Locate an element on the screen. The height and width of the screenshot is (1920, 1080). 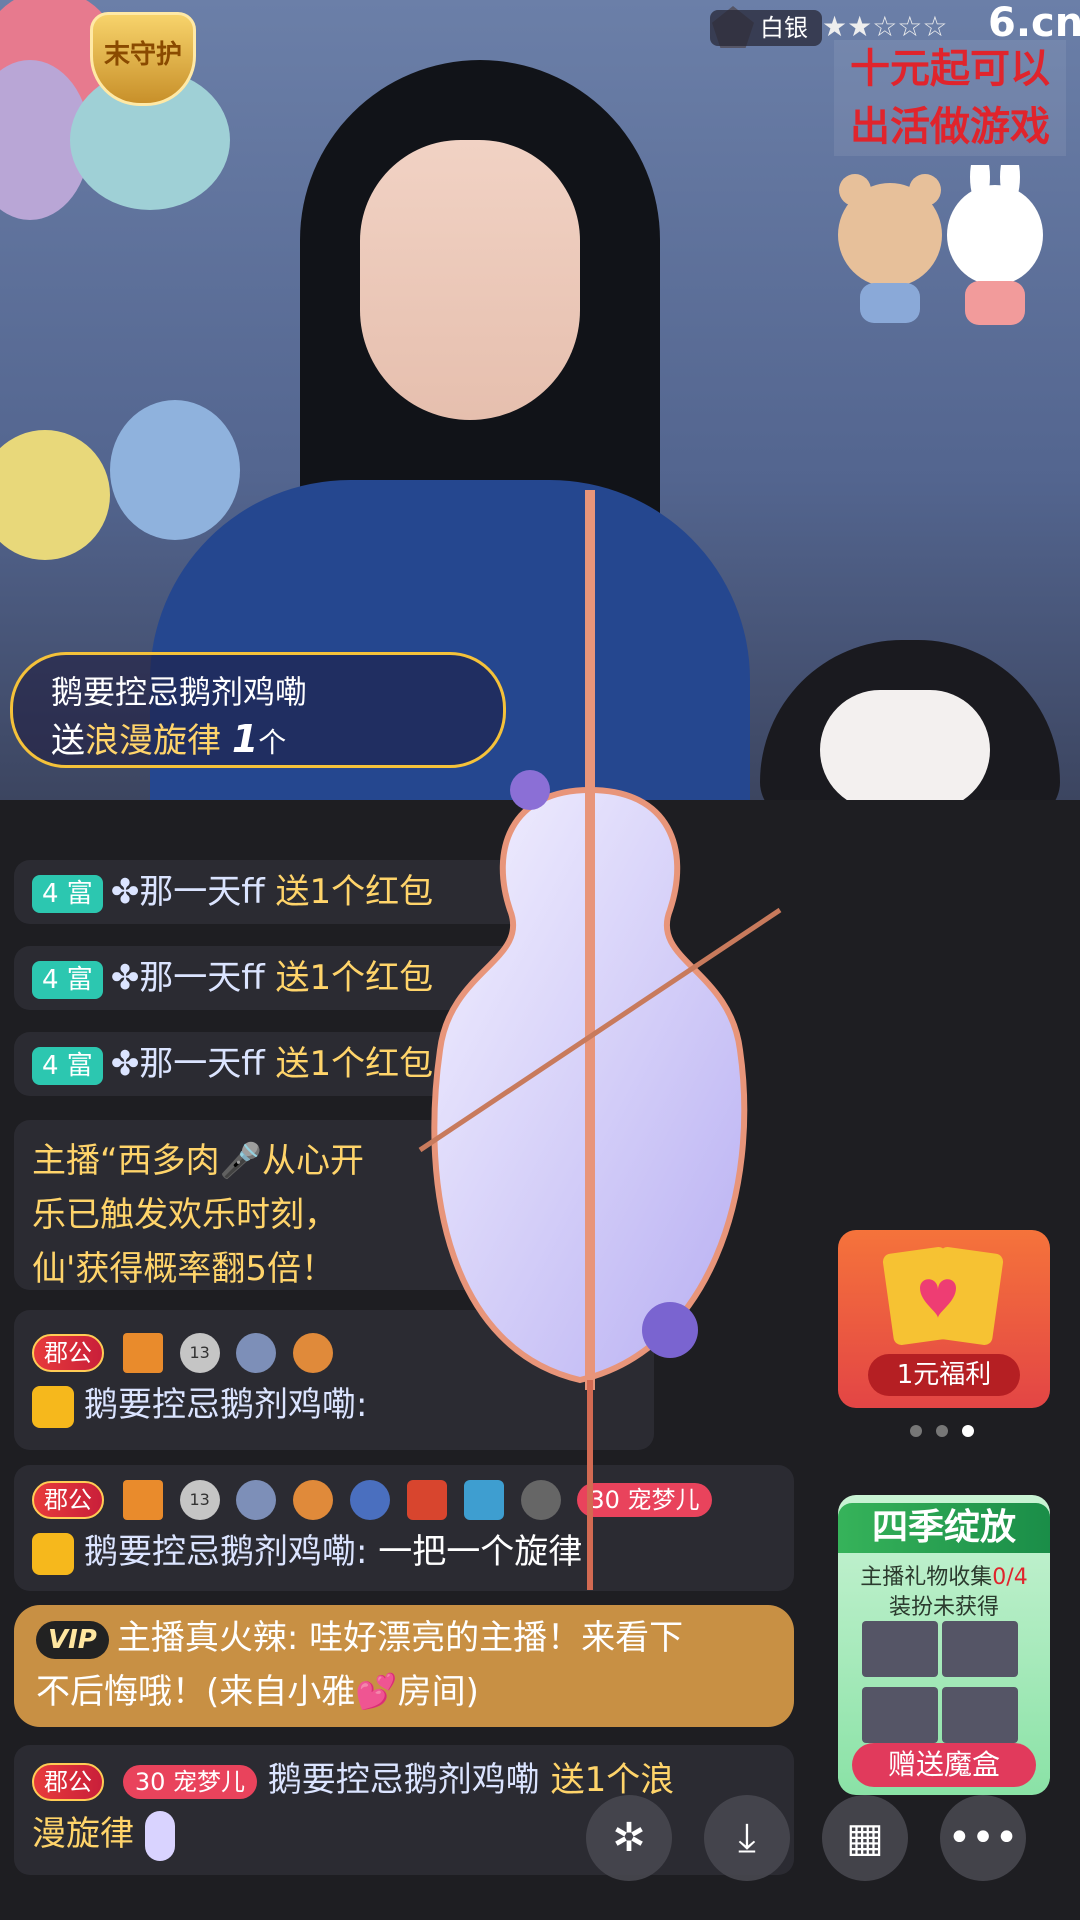
gift-verb: 送 is located at coordinates (68, 741).